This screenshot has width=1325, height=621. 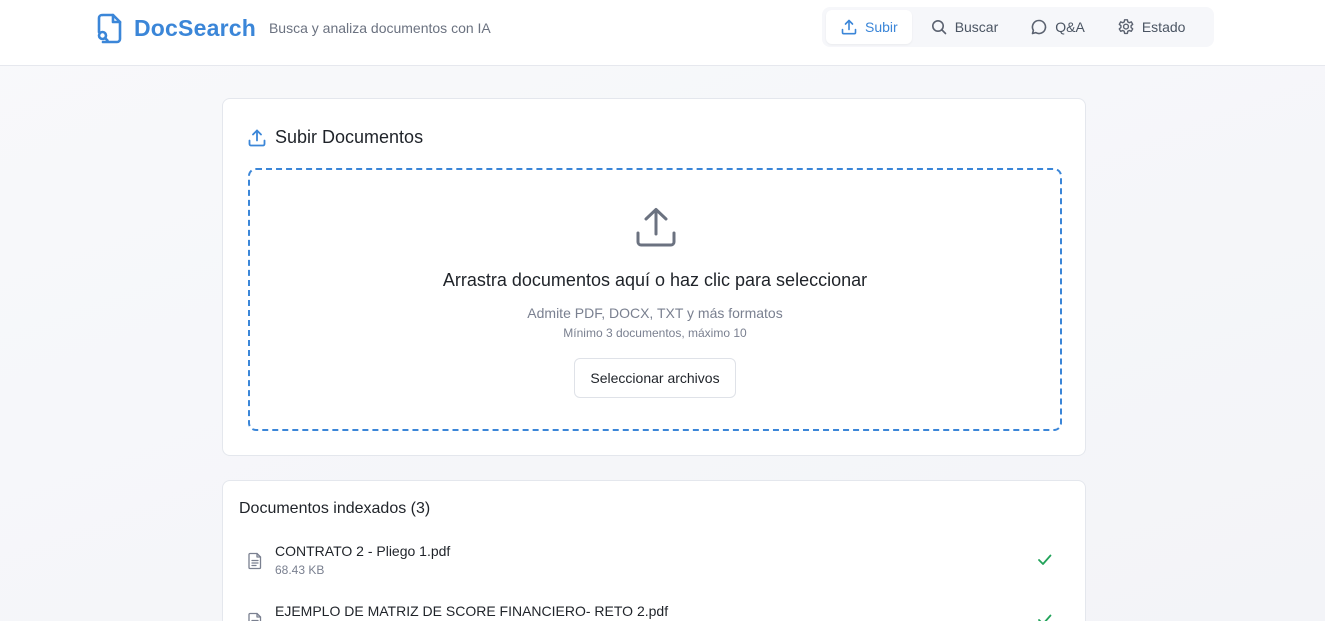 What do you see at coordinates (939, 27) in the screenshot?
I see `search-icon` at bounding box center [939, 27].